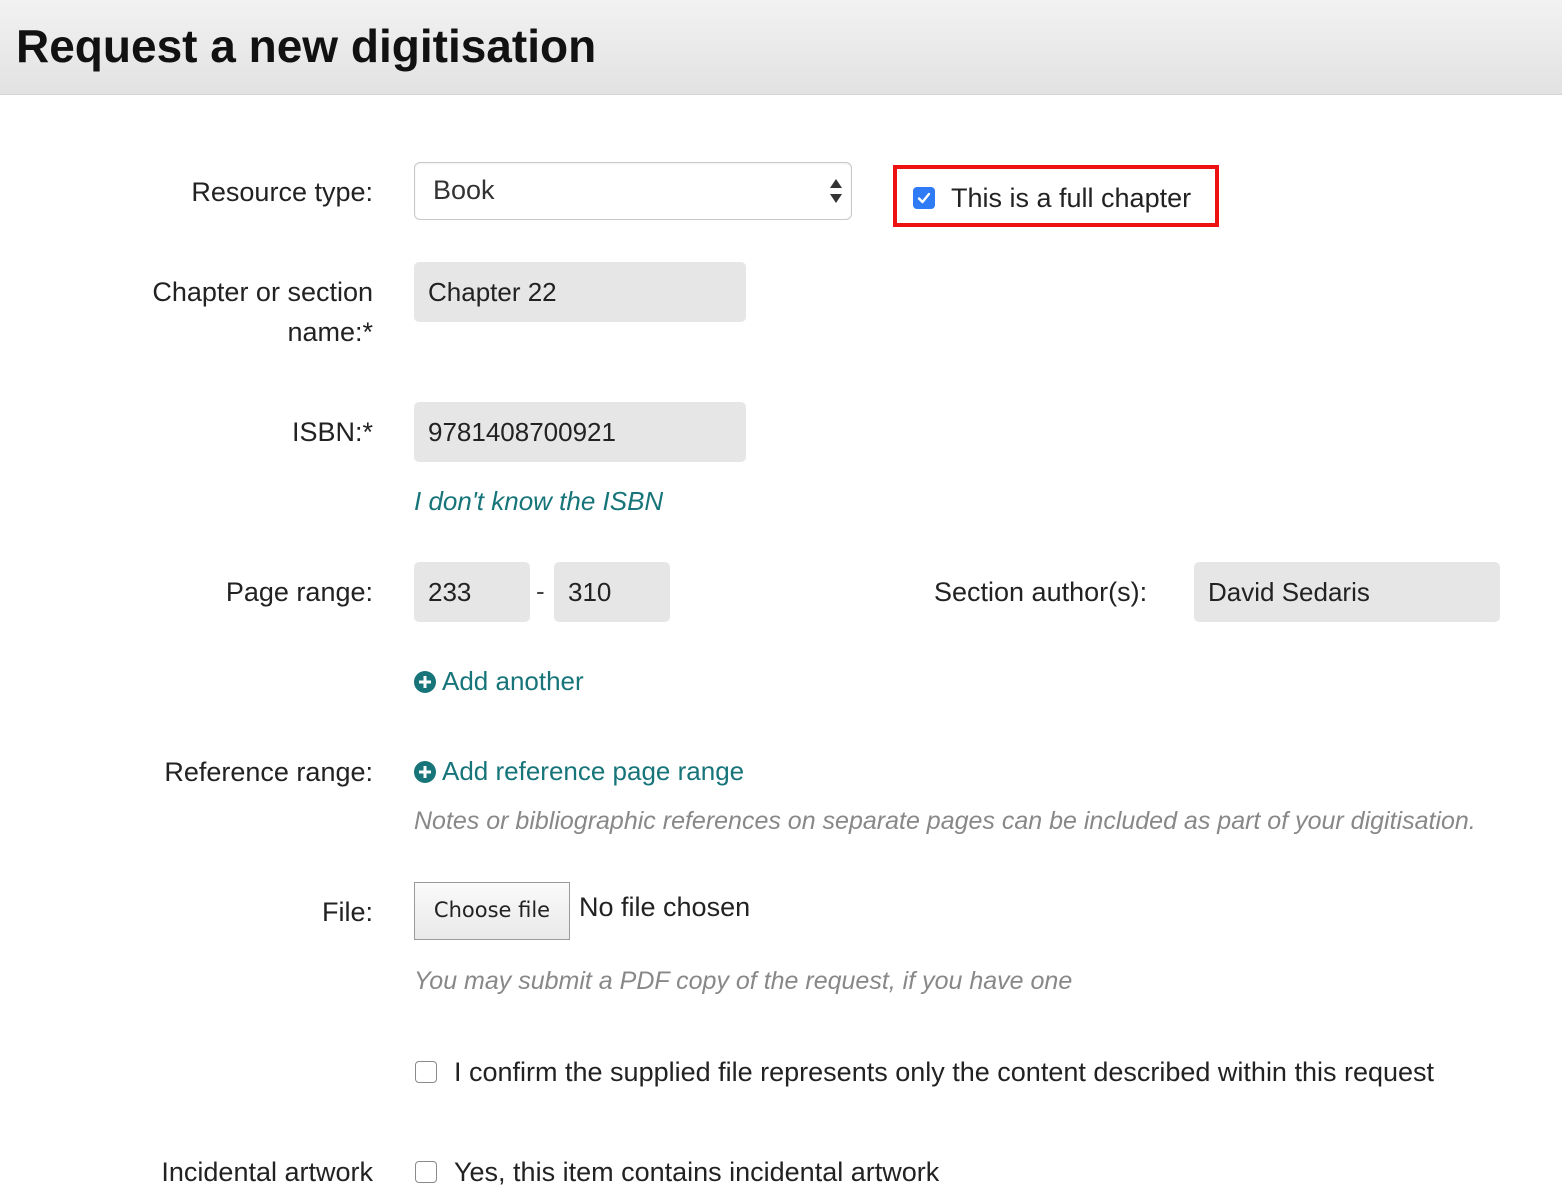 The width and height of the screenshot is (1562, 1200). Describe the element at coordinates (299, 592) in the screenshot. I see `page-range-label: Page range:` at that location.